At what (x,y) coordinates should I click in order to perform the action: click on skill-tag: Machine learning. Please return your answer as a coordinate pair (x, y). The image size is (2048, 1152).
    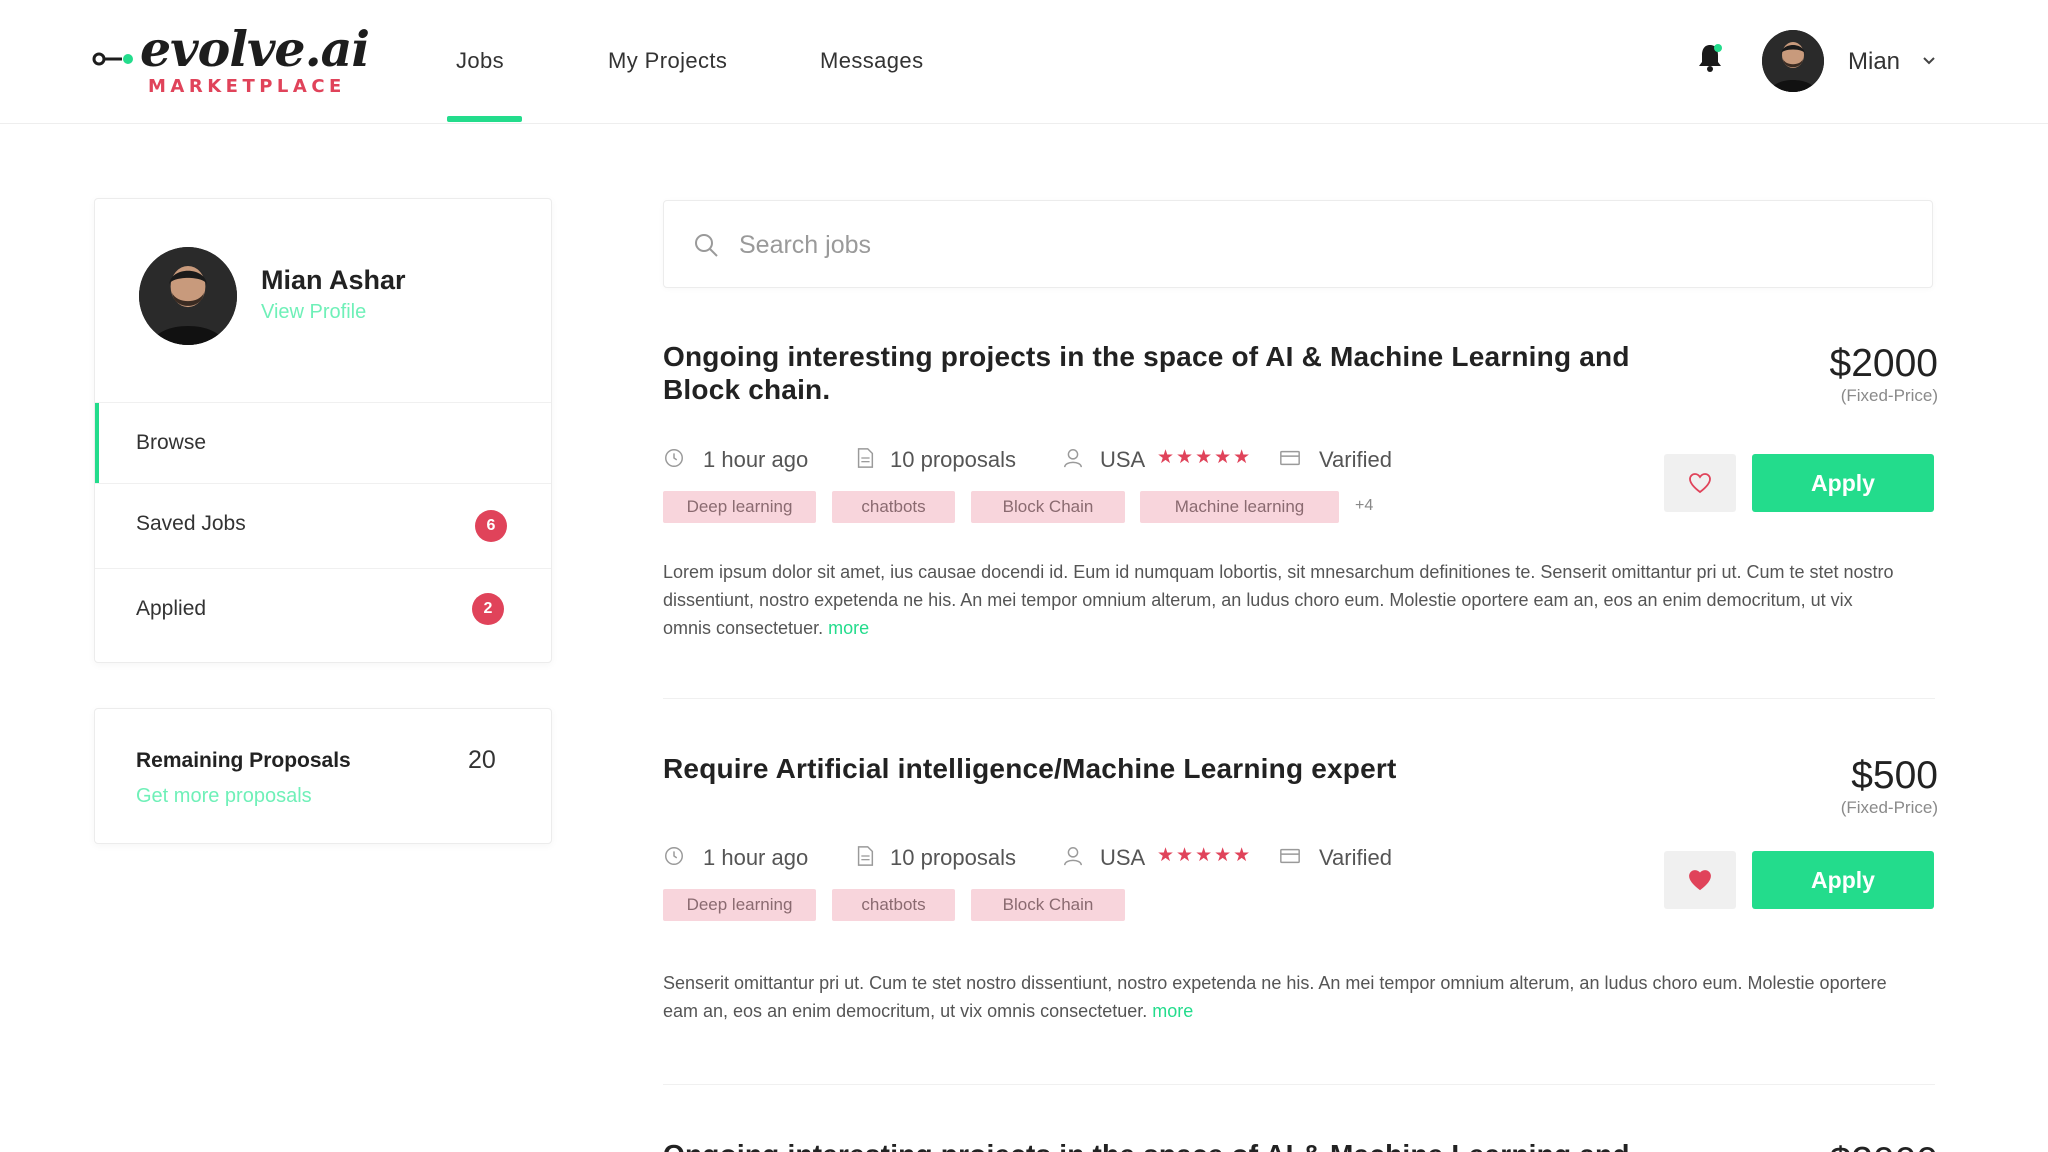
    Looking at the image, I should click on (1239, 507).